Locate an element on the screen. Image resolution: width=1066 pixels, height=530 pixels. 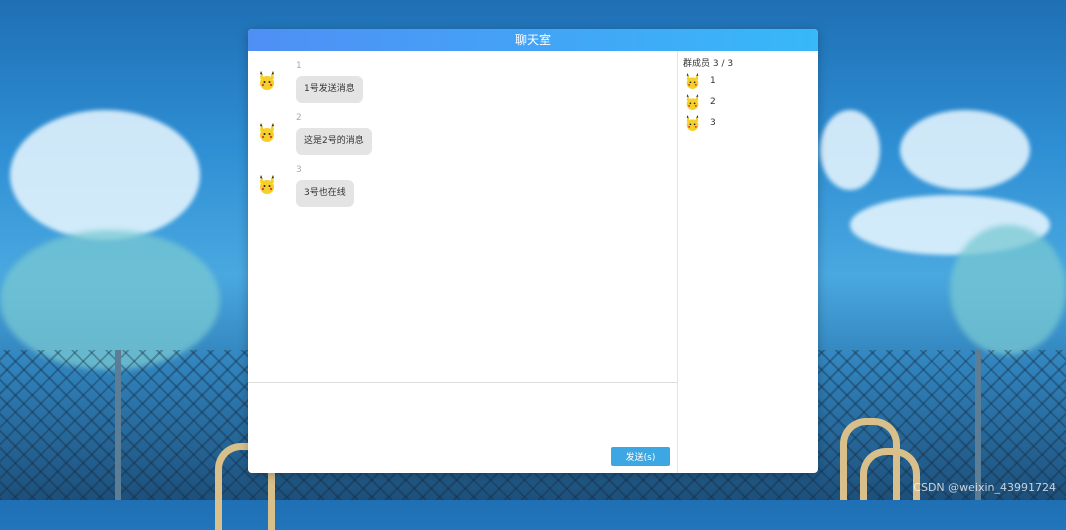
message-sender: 3 is located at coordinates (299, 170).